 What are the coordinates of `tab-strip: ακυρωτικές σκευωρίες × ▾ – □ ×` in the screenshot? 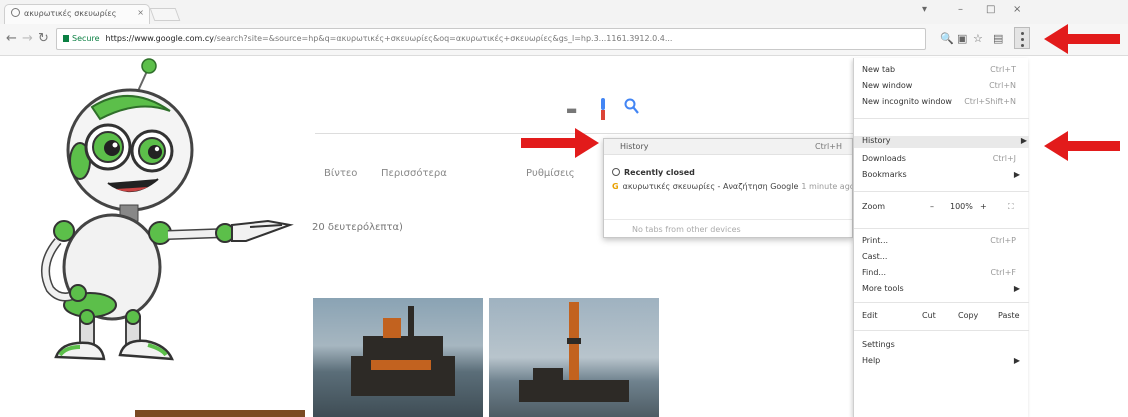 It's located at (564, 12).